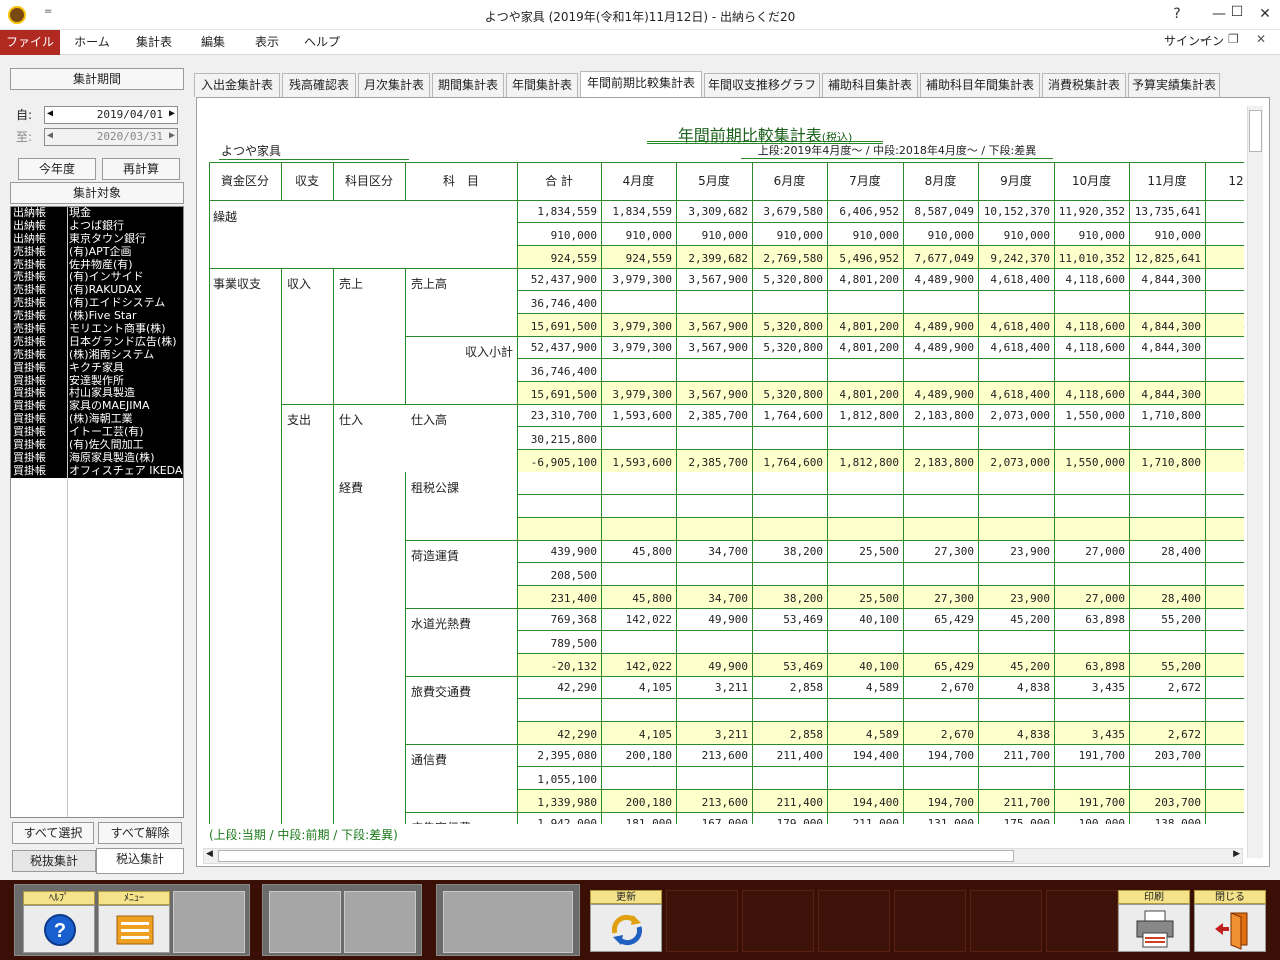 The height and width of the screenshot is (960, 1280). I want to click on vertical-scroll-thumb, so click(1255, 131).